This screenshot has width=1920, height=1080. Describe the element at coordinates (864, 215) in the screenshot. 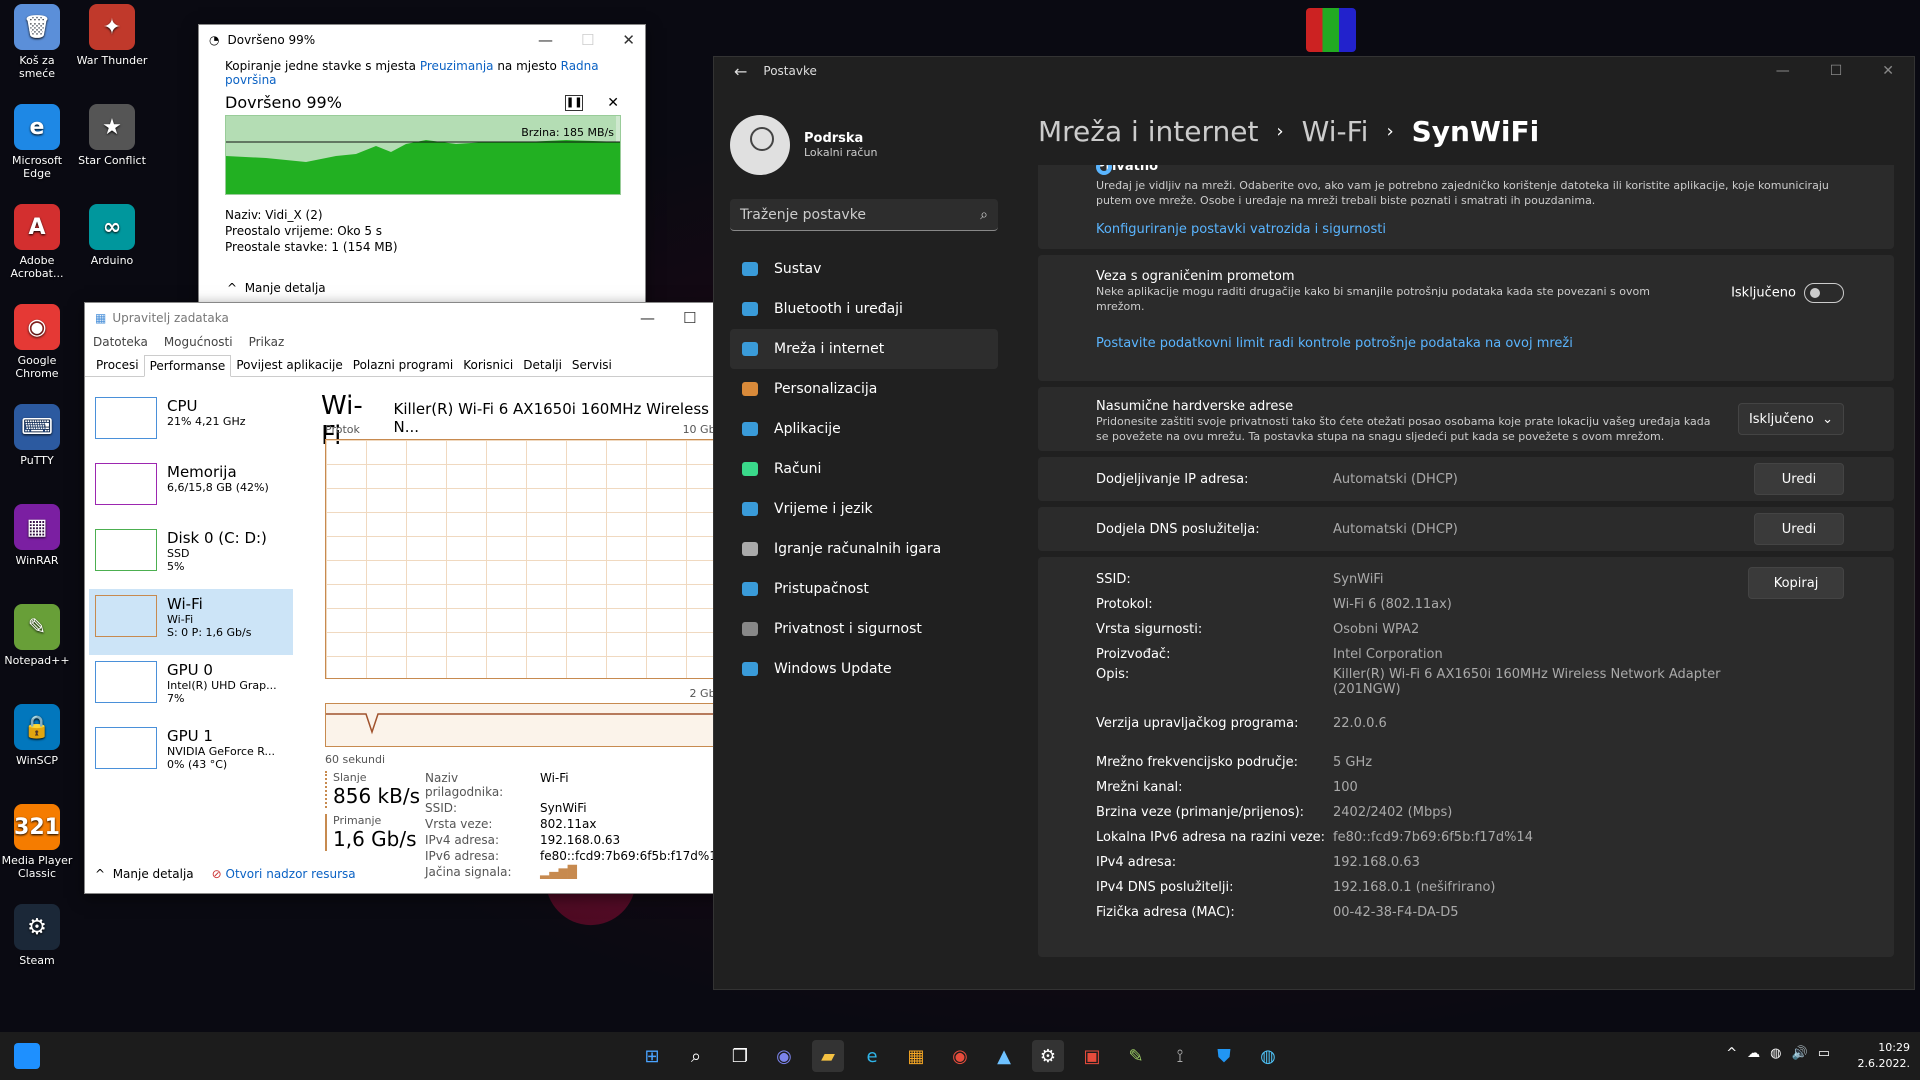

I see `settings-search-input: Traženje postavke ⌕` at that location.